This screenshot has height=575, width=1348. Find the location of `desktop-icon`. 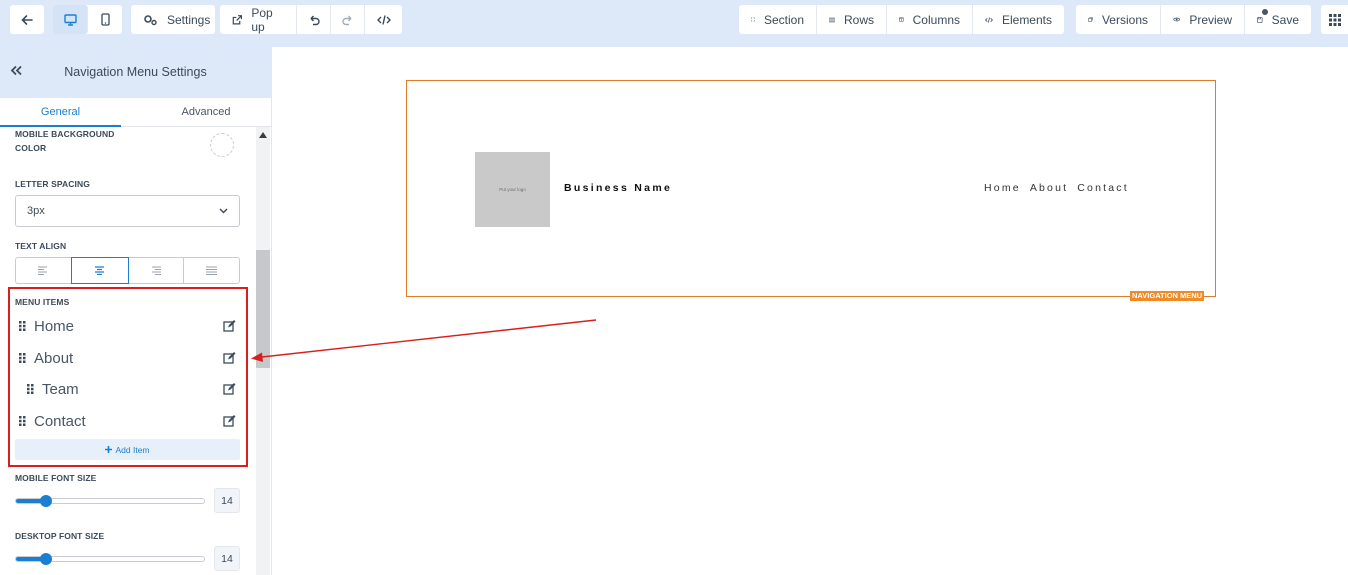

desktop-icon is located at coordinates (70, 19).